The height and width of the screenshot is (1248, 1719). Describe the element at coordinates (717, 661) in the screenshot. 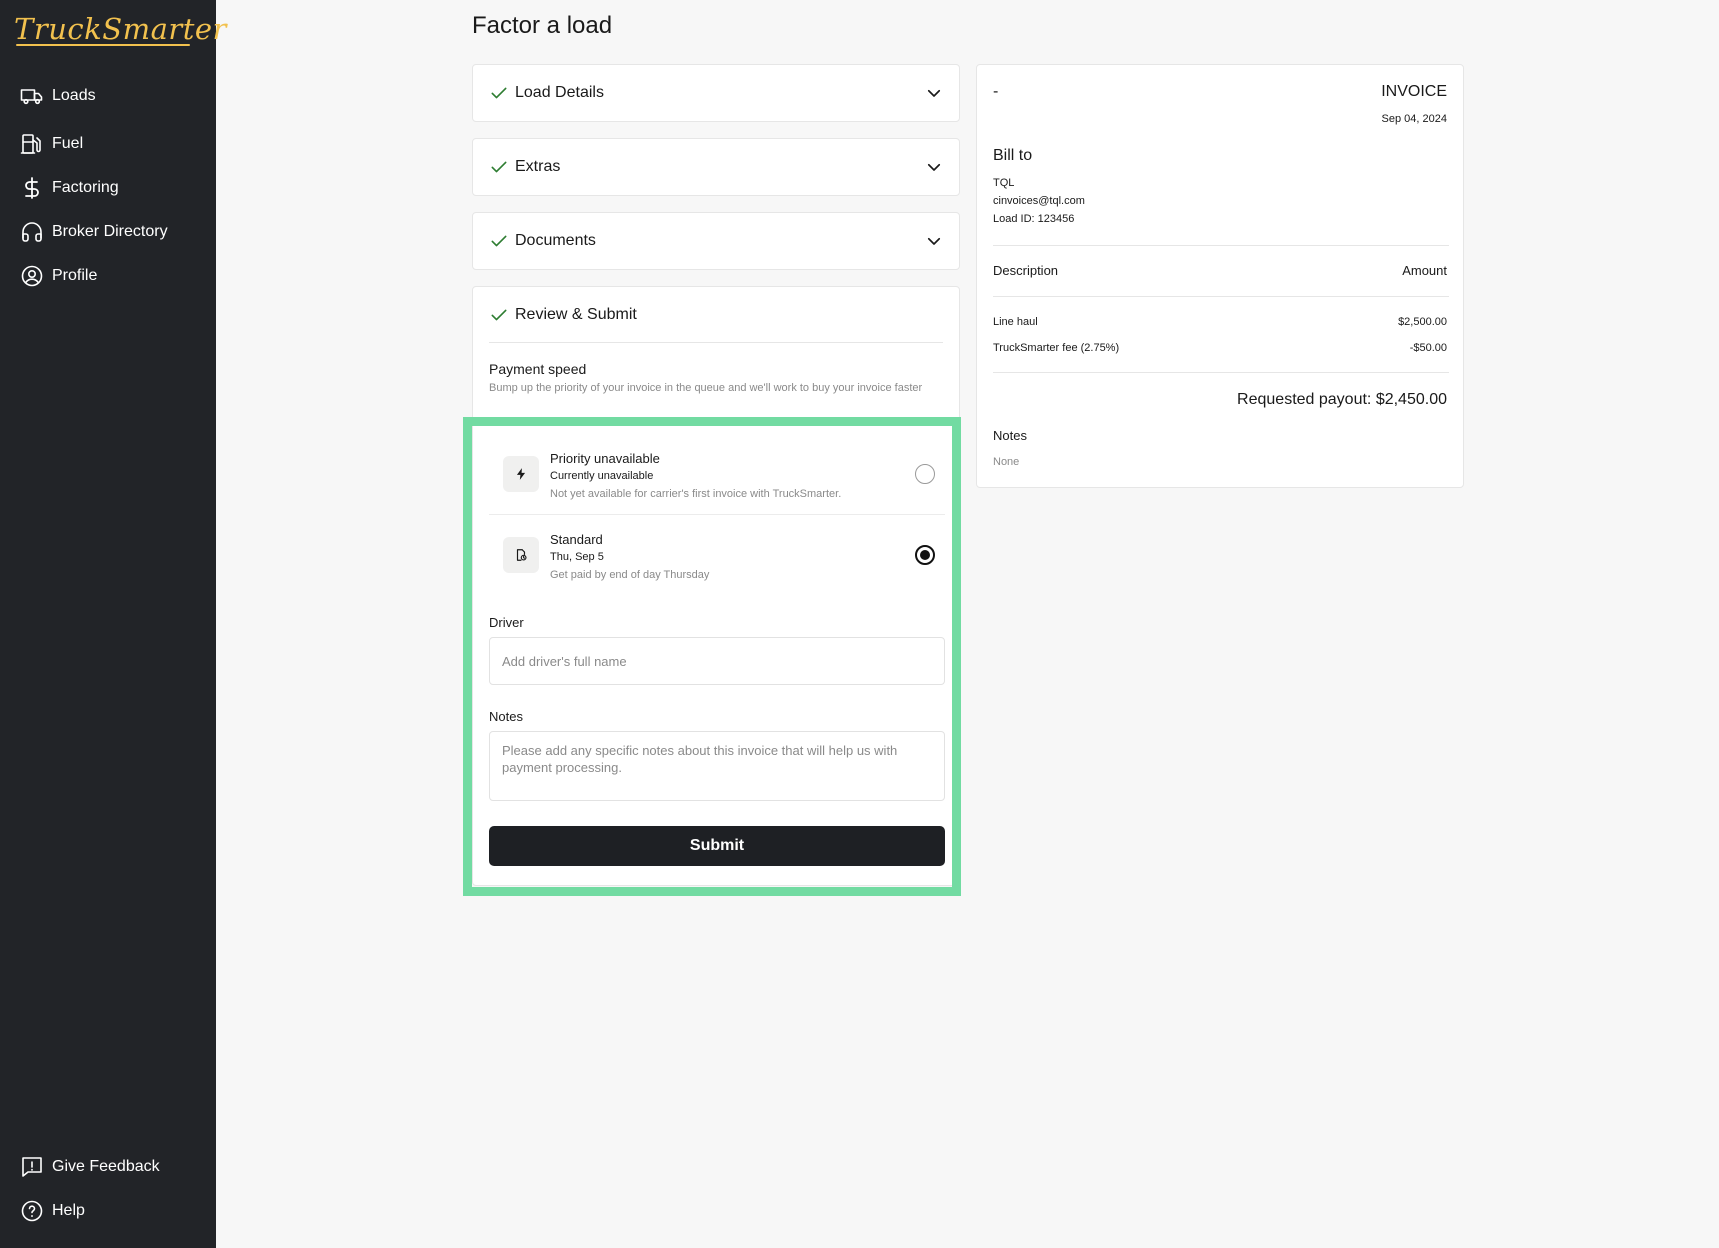

I see `driver-name-input` at that location.